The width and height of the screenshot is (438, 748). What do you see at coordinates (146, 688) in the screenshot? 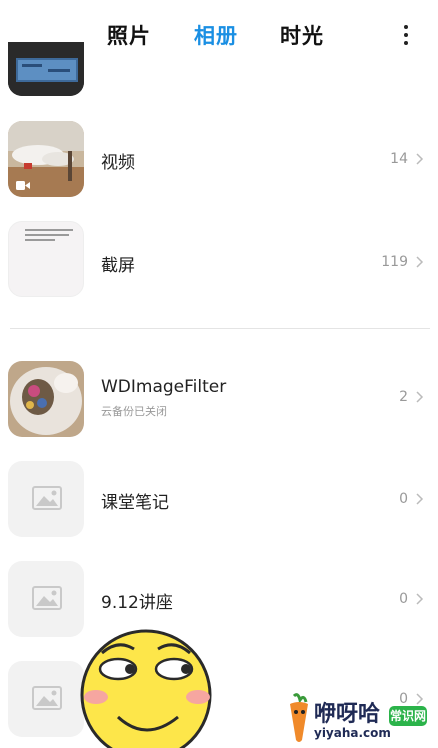
I see `emoji-face-sticker` at bounding box center [146, 688].